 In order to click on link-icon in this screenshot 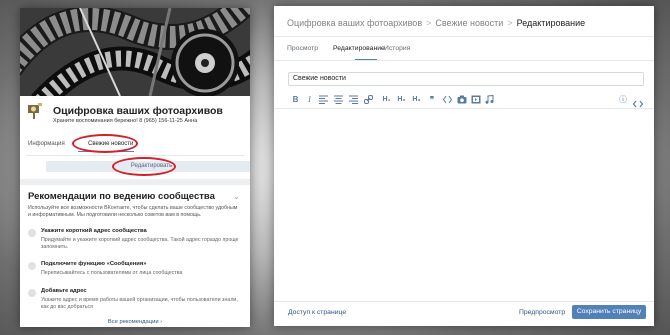, I will do `click(369, 100)`.